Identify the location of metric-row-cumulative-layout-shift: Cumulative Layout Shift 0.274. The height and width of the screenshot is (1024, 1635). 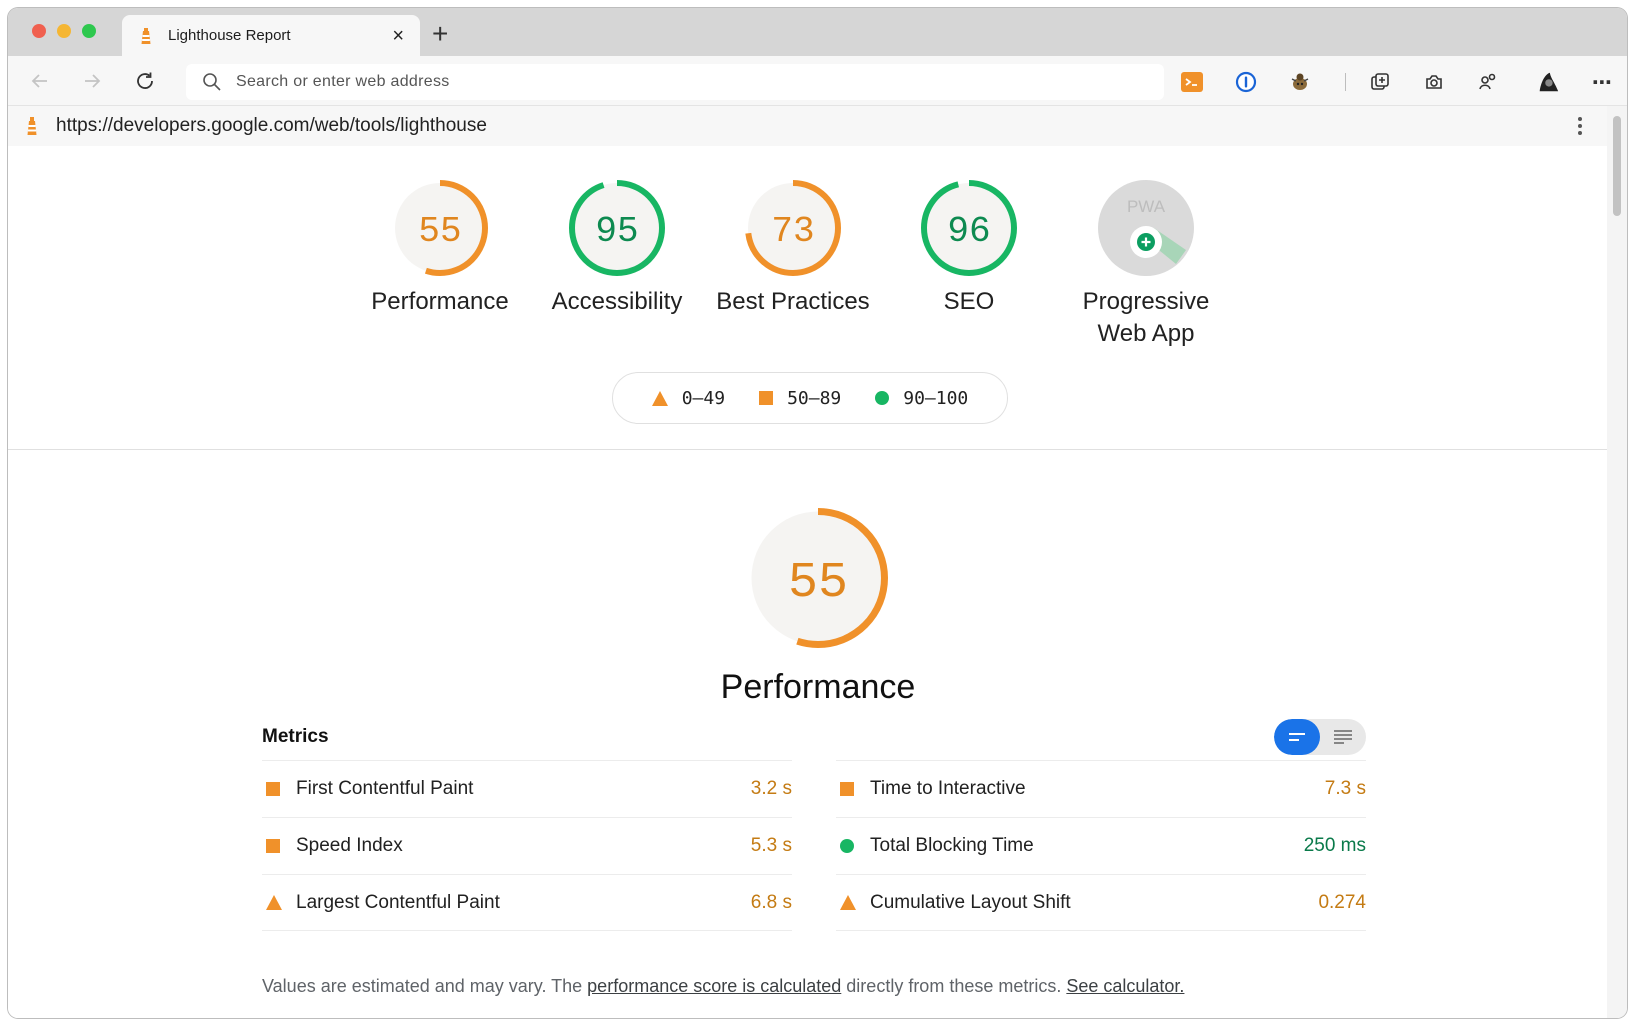
(1101, 902).